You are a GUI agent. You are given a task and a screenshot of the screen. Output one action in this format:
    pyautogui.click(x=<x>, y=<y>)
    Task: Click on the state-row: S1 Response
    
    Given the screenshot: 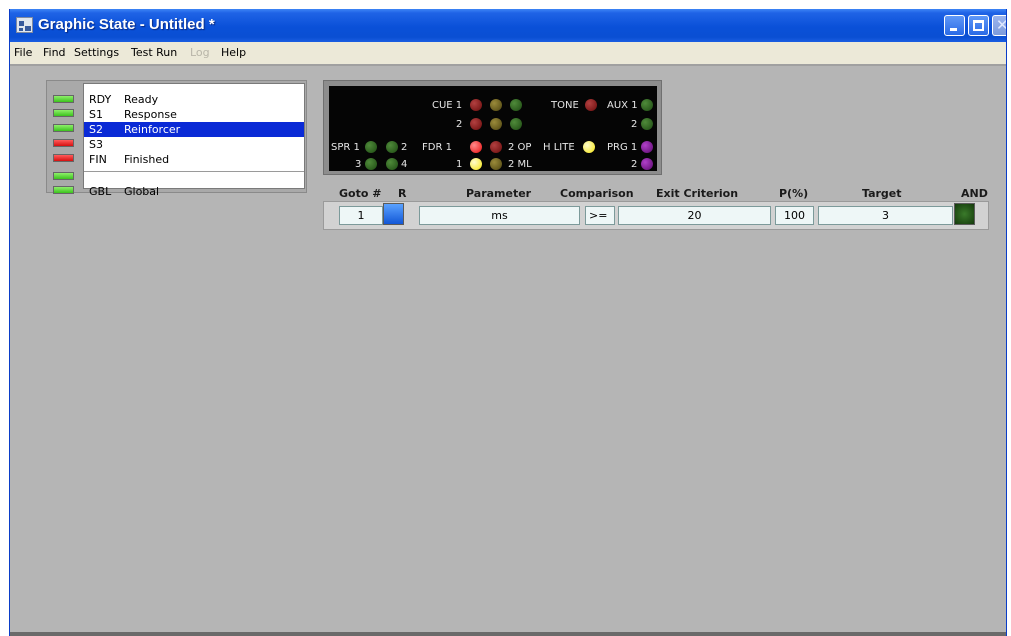 What is the action you would take?
    pyautogui.click(x=194, y=114)
    